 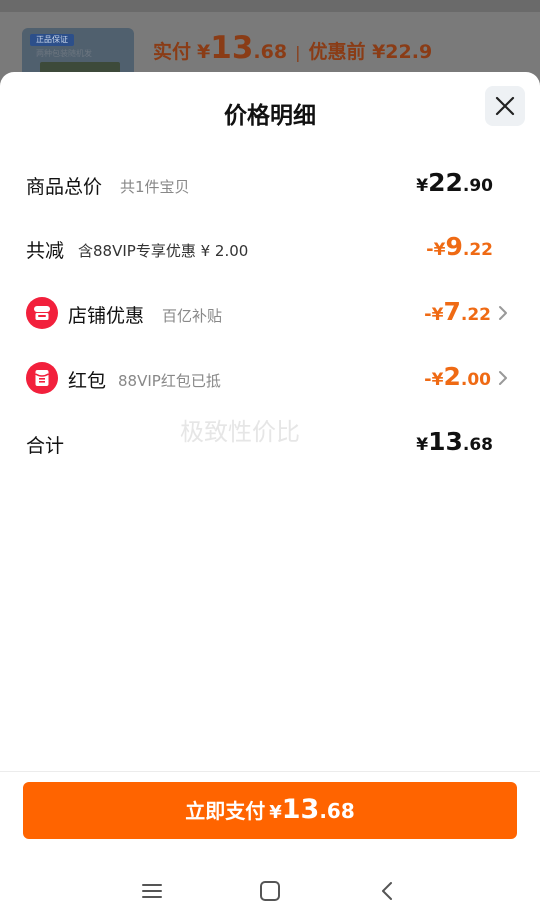 I want to click on shop-discount-currency: ¥, so click(x=437, y=315).